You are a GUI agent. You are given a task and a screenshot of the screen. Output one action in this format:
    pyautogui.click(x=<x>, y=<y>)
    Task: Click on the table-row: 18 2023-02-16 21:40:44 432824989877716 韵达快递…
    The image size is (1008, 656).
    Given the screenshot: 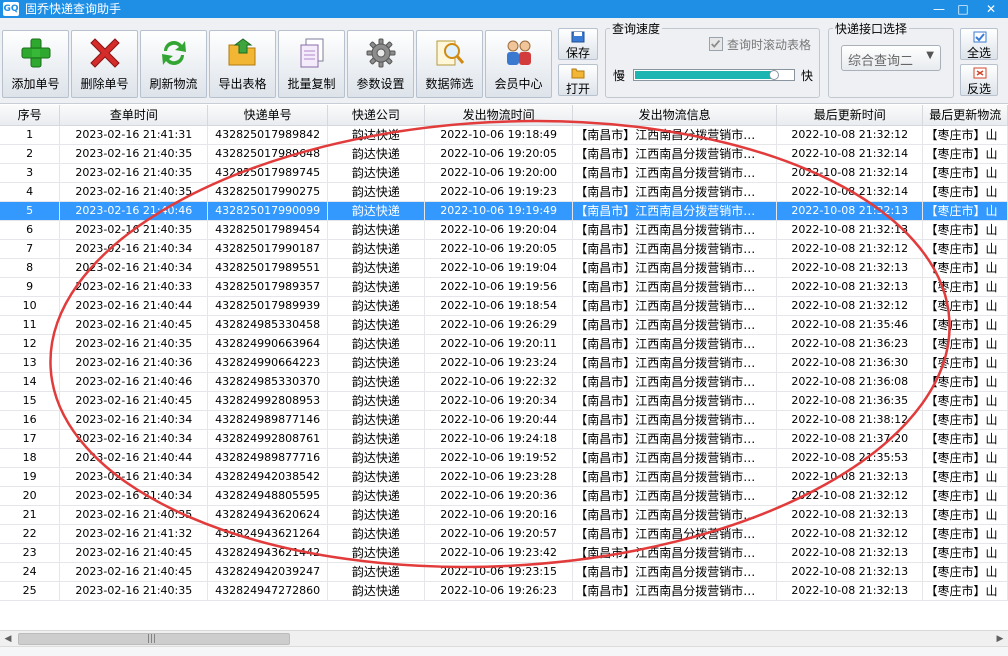 What is the action you would take?
    pyautogui.click(x=504, y=458)
    